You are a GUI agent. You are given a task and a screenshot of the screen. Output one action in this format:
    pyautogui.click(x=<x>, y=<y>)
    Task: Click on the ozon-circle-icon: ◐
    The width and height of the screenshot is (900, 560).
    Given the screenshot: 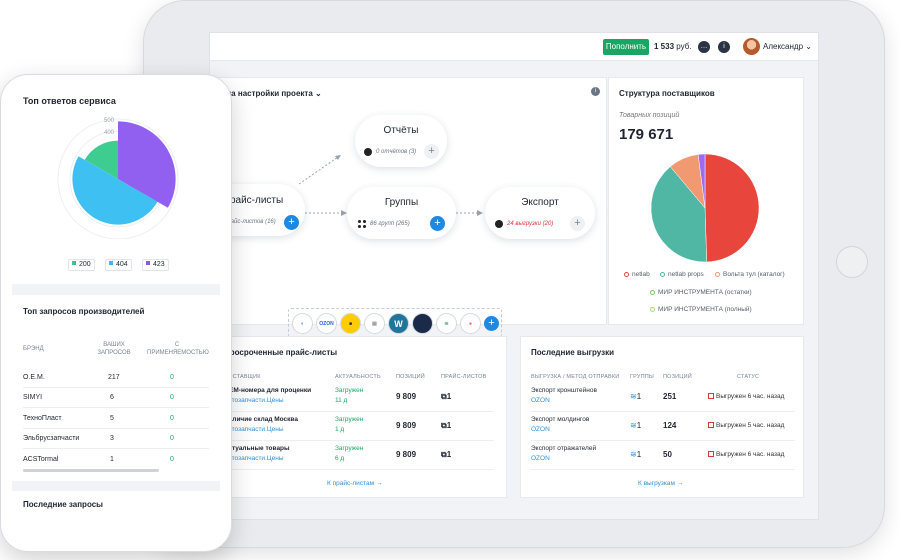 What is the action you would take?
    pyautogui.click(x=302, y=323)
    